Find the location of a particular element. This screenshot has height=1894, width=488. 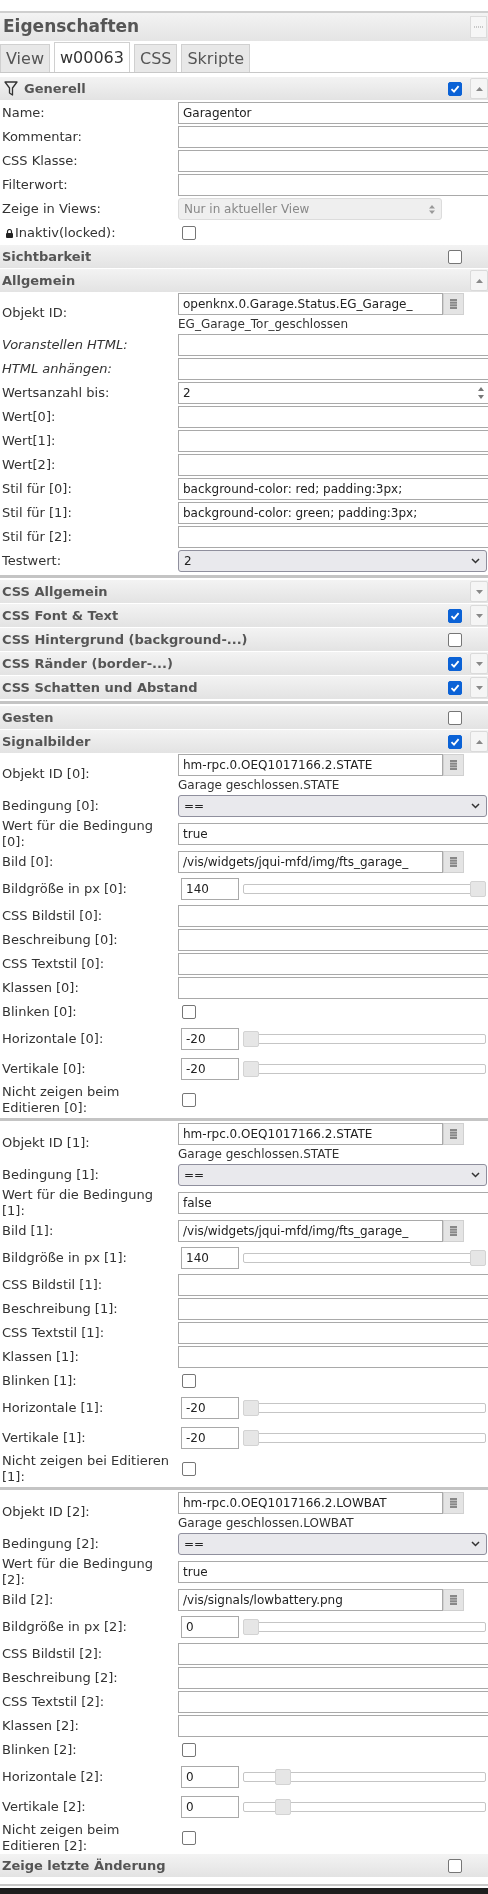

section-header: Zeige letzte Änderung is located at coordinates (244, 1865).